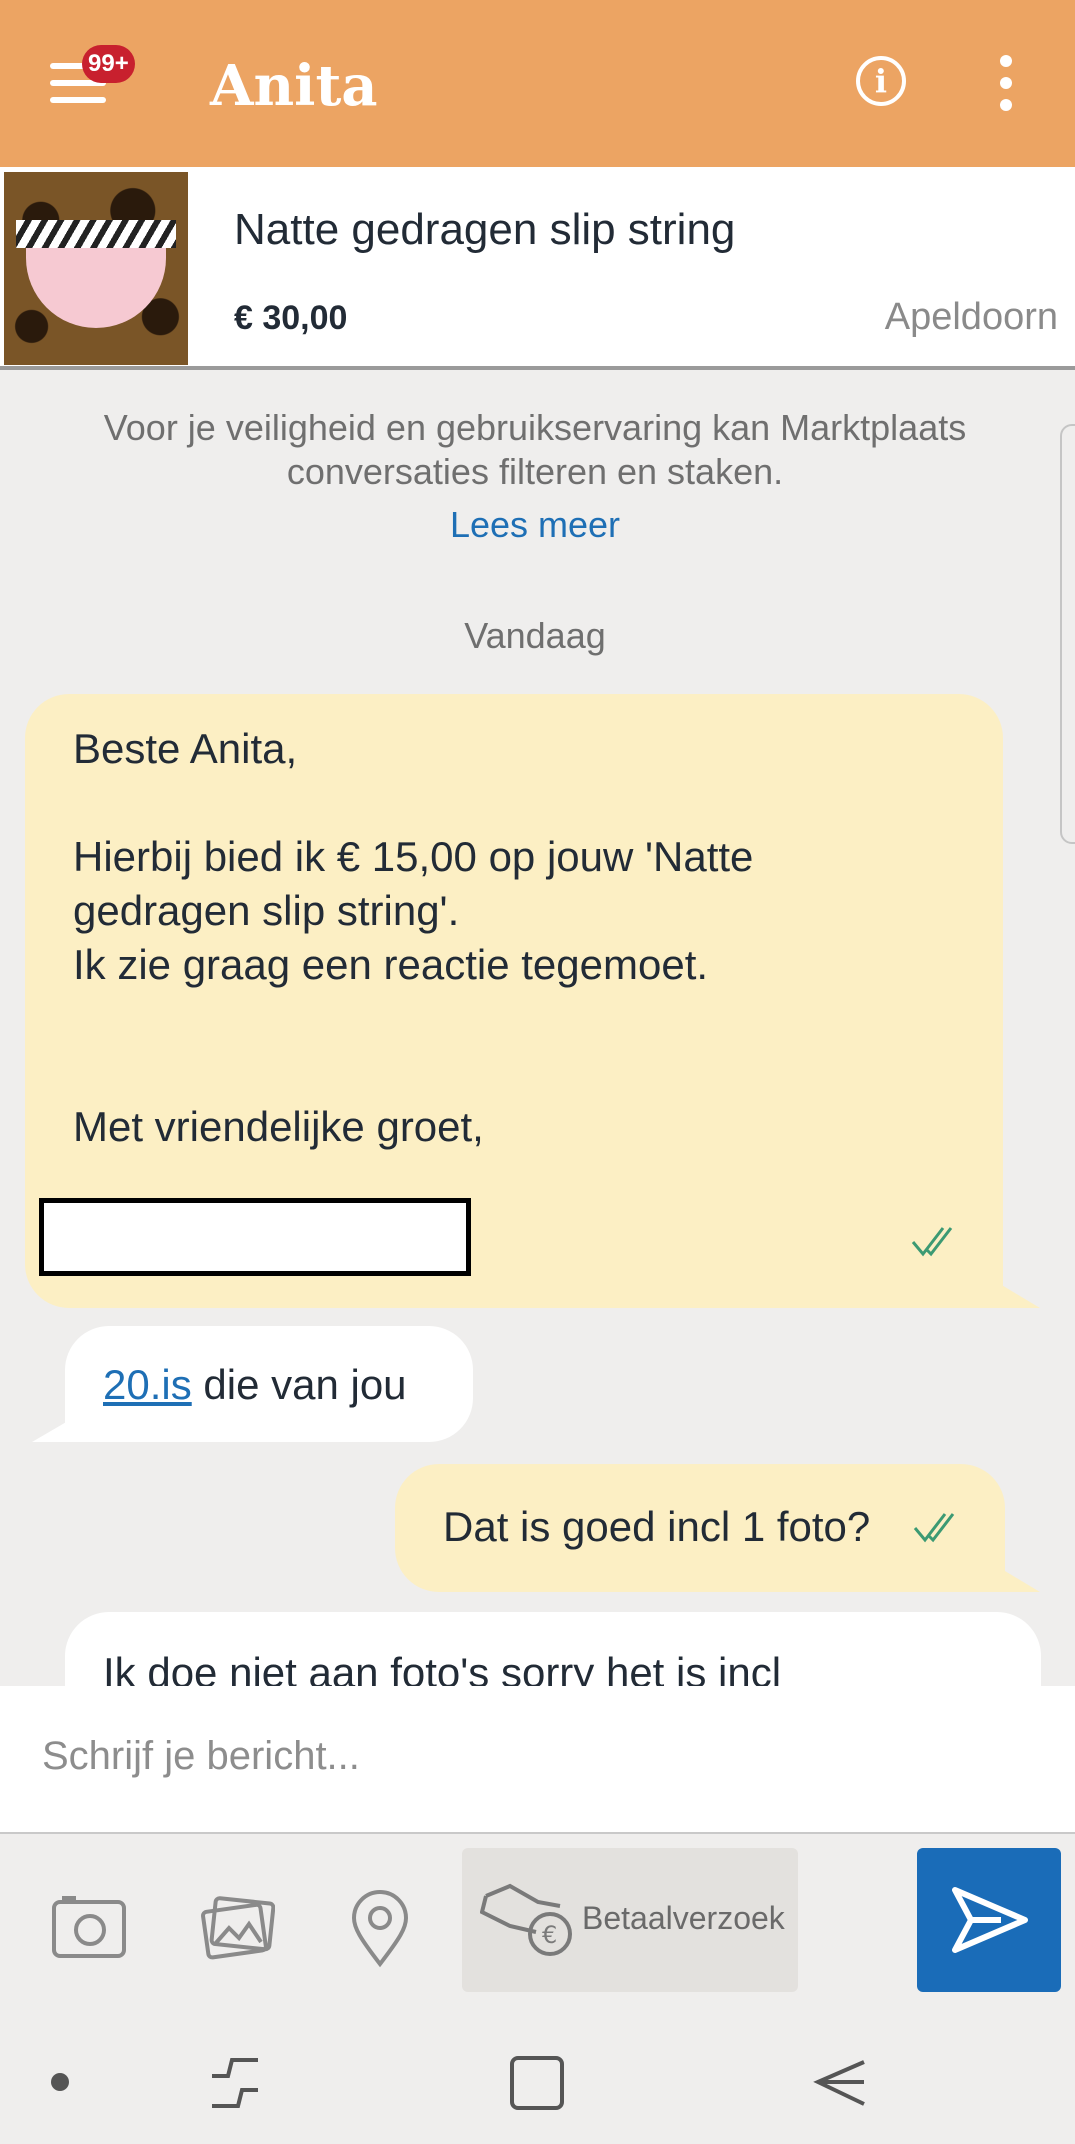 This screenshot has height=2144, width=1075. What do you see at coordinates (657, 1526) in the screenshot?
I see `message-text: Dat is goed incl 1 foto?` at bounding box center [657, 1526].